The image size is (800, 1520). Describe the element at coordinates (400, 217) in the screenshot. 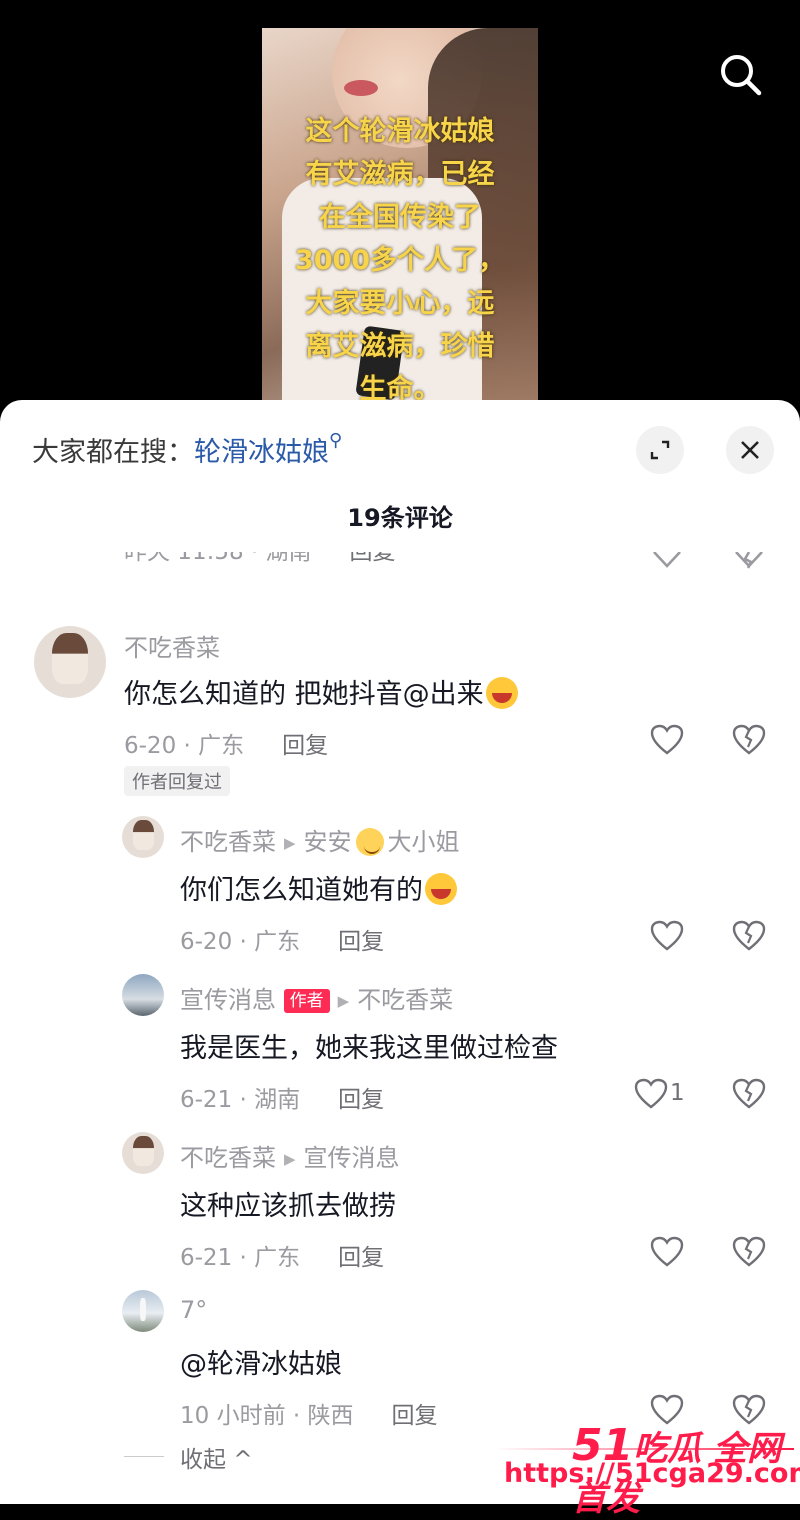

I see `caption-line: 在全国传染了` at that location.